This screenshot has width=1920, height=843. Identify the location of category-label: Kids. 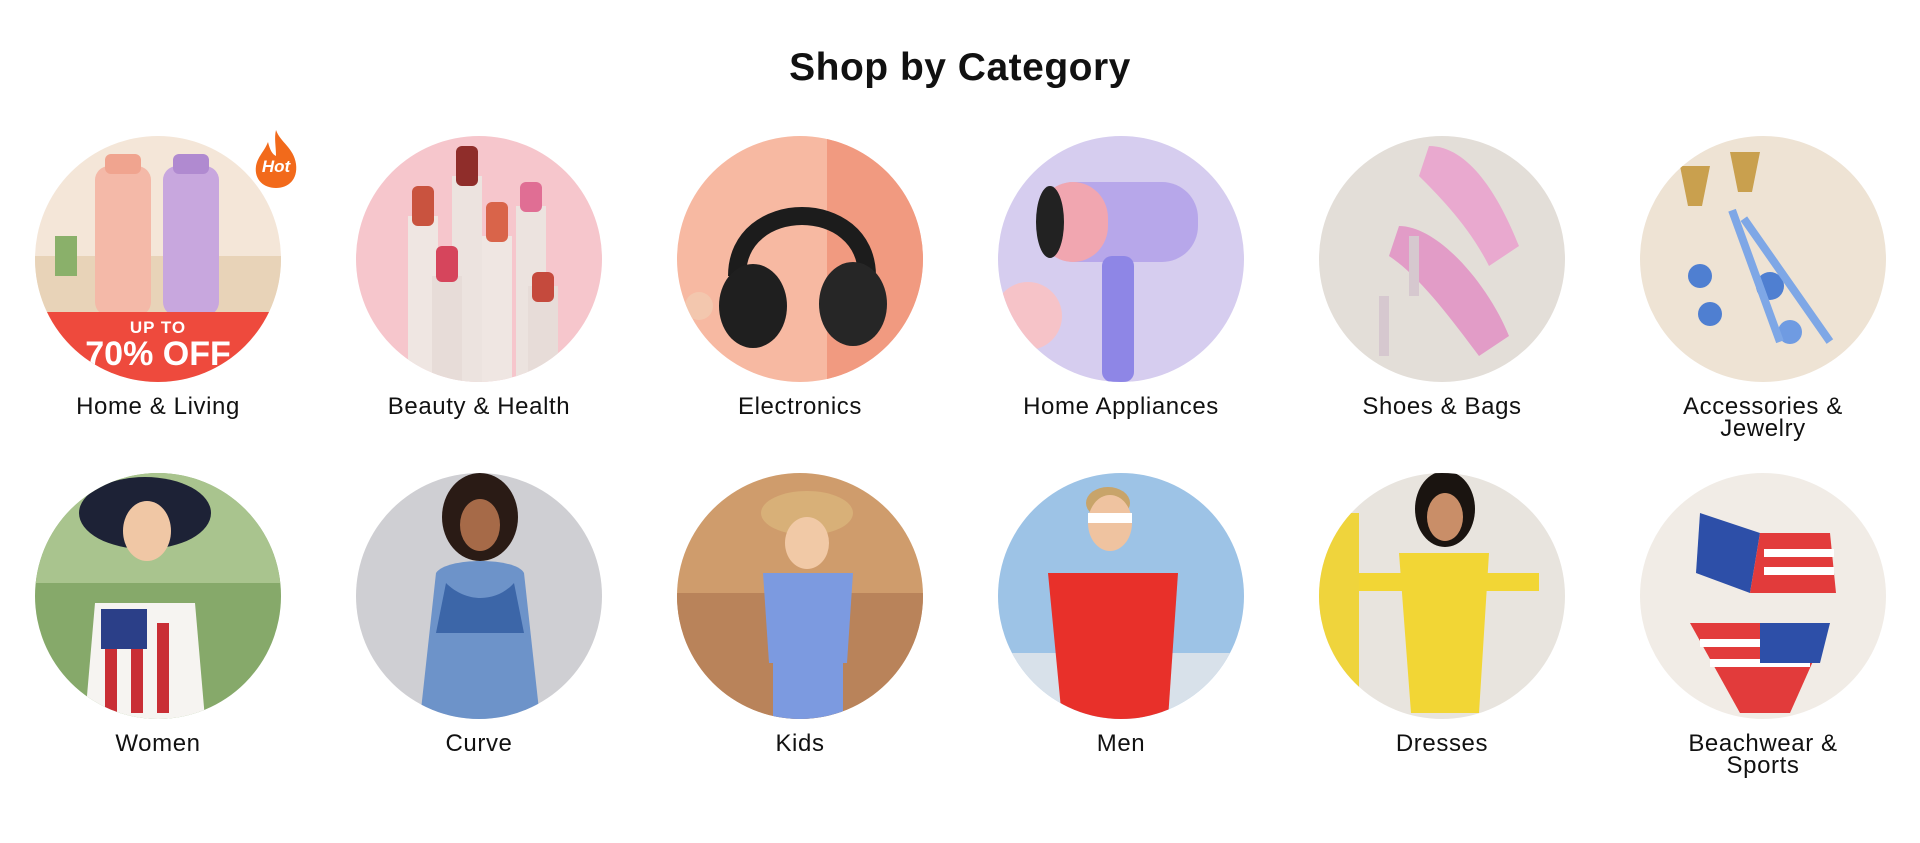
(800, 743).